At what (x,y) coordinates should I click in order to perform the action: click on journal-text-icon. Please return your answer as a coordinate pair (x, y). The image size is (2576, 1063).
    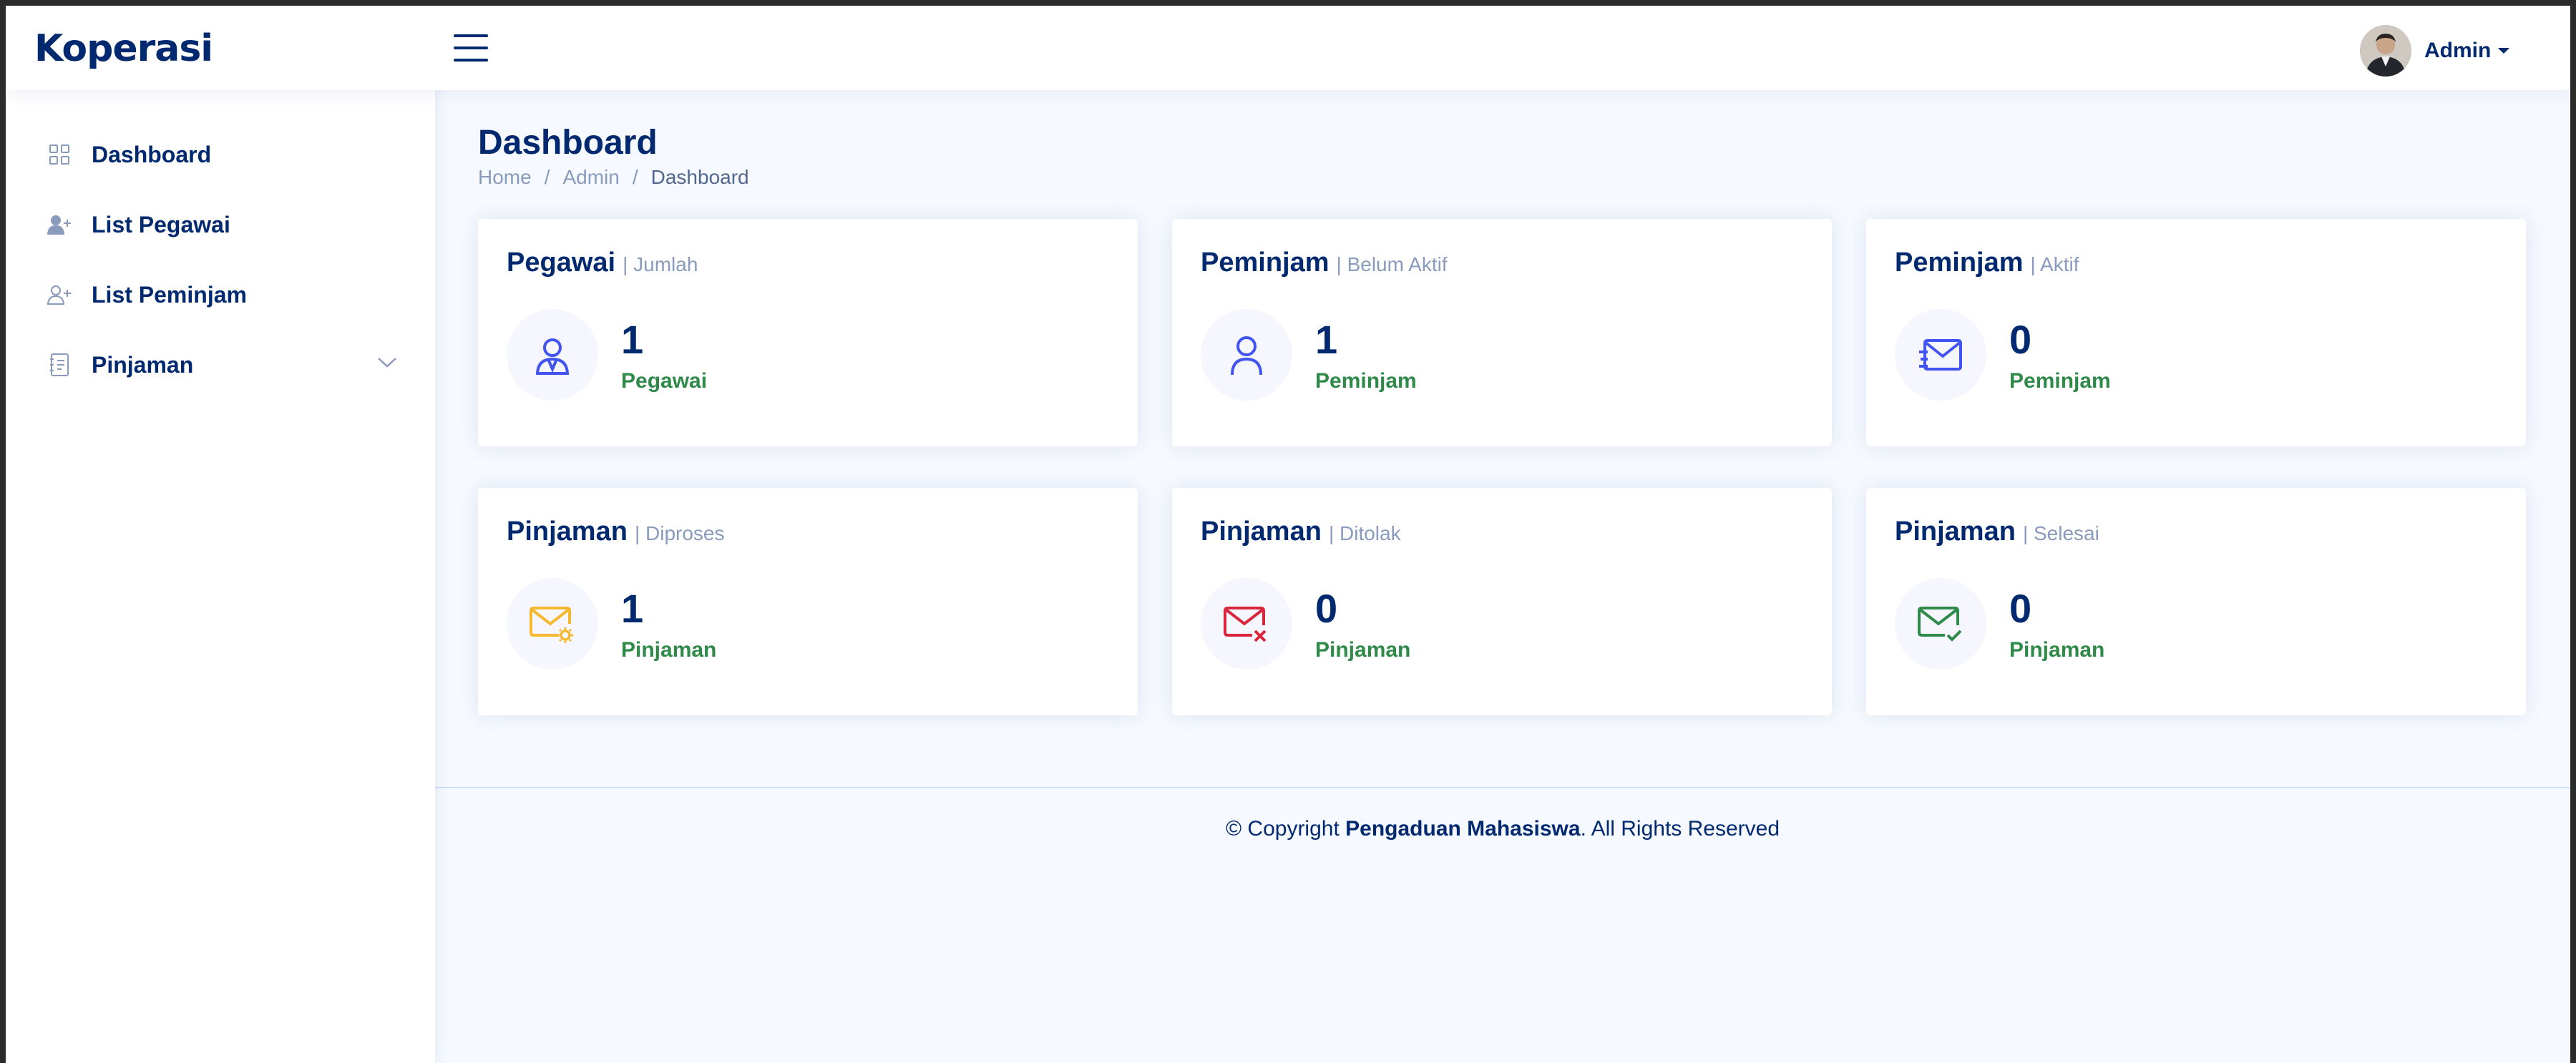
    Looking at the image, I should click on (59, 365).